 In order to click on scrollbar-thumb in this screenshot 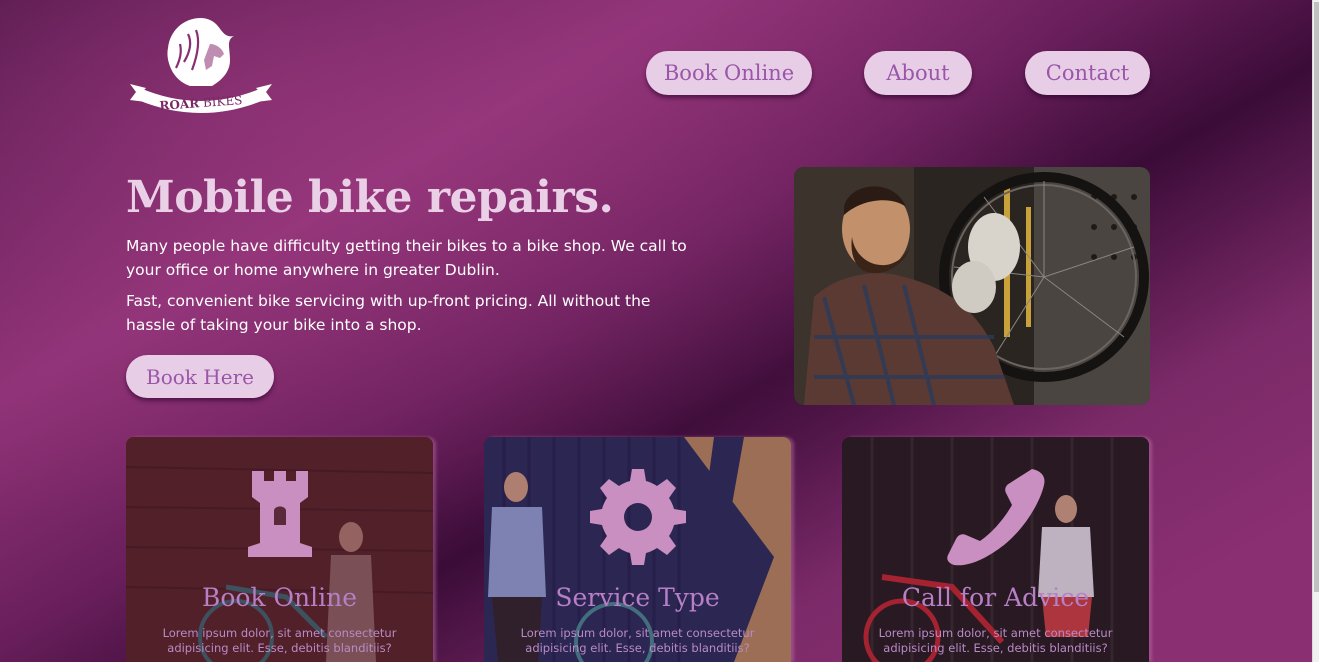, I will do `click(1316, 297)`.